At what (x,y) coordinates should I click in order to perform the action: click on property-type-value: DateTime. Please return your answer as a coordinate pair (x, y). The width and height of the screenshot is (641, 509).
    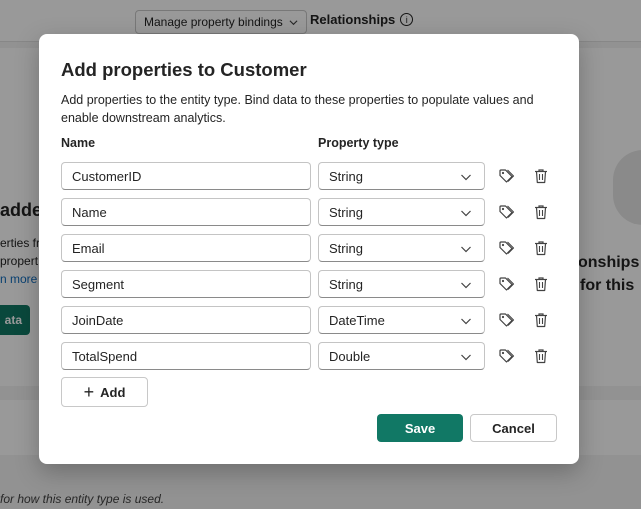
    Looking at the image, I should click on (357, 320).